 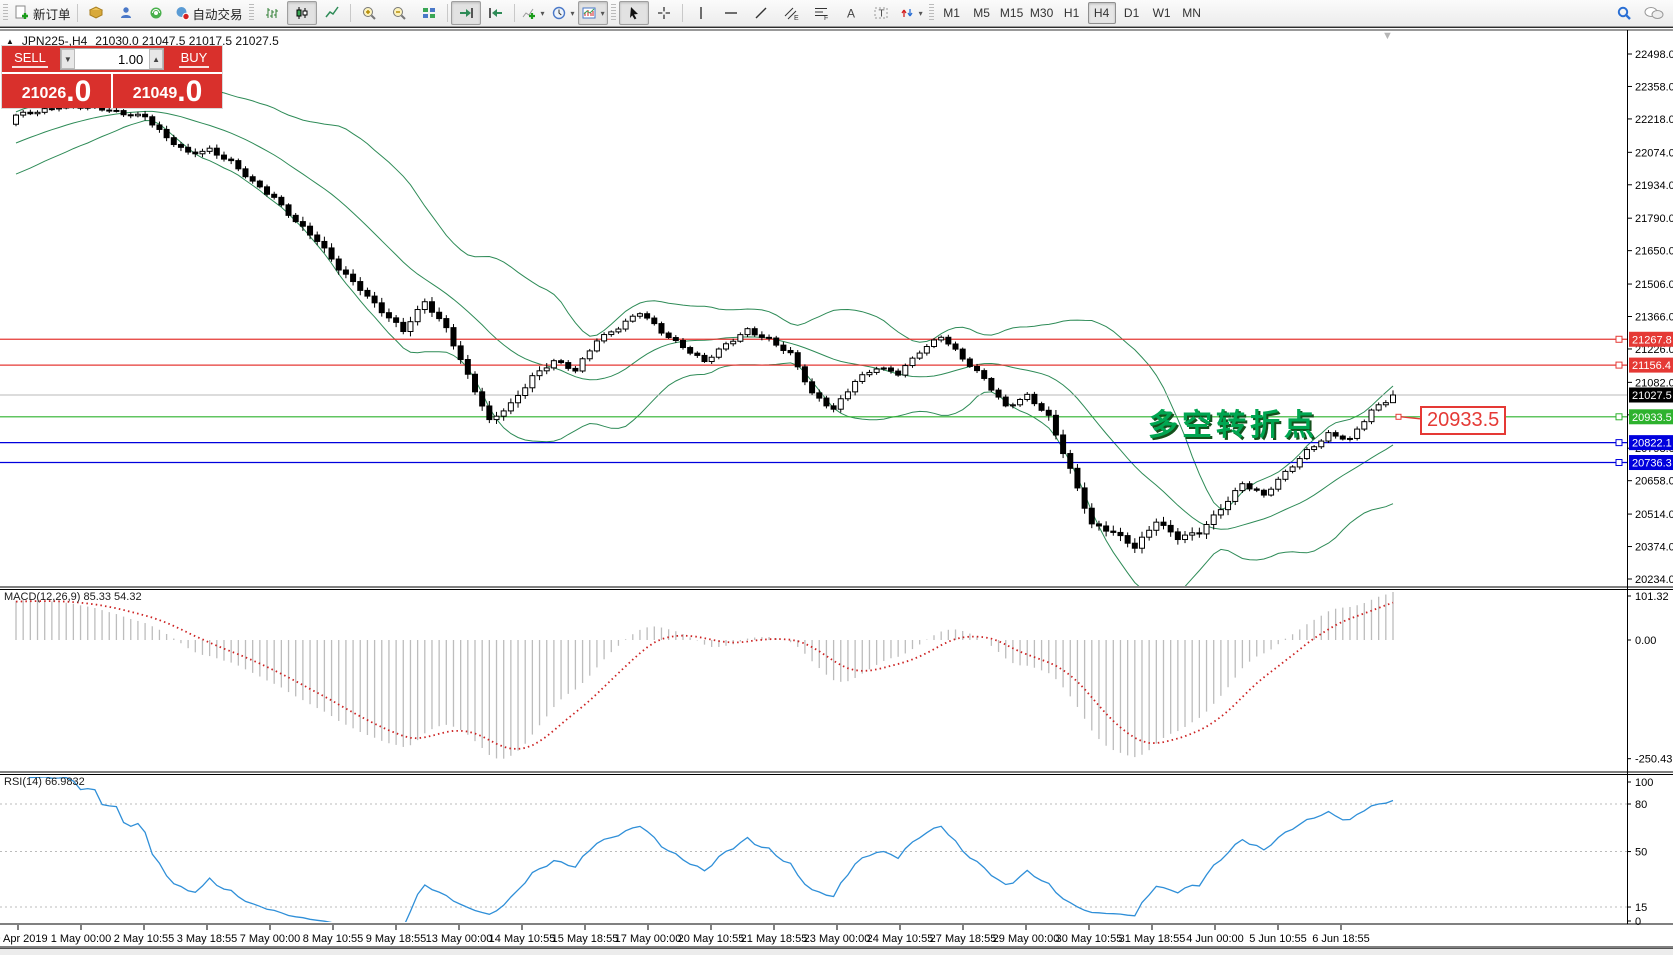 I want to click on timeframe-m5: M5, so click(x=982, y=13).